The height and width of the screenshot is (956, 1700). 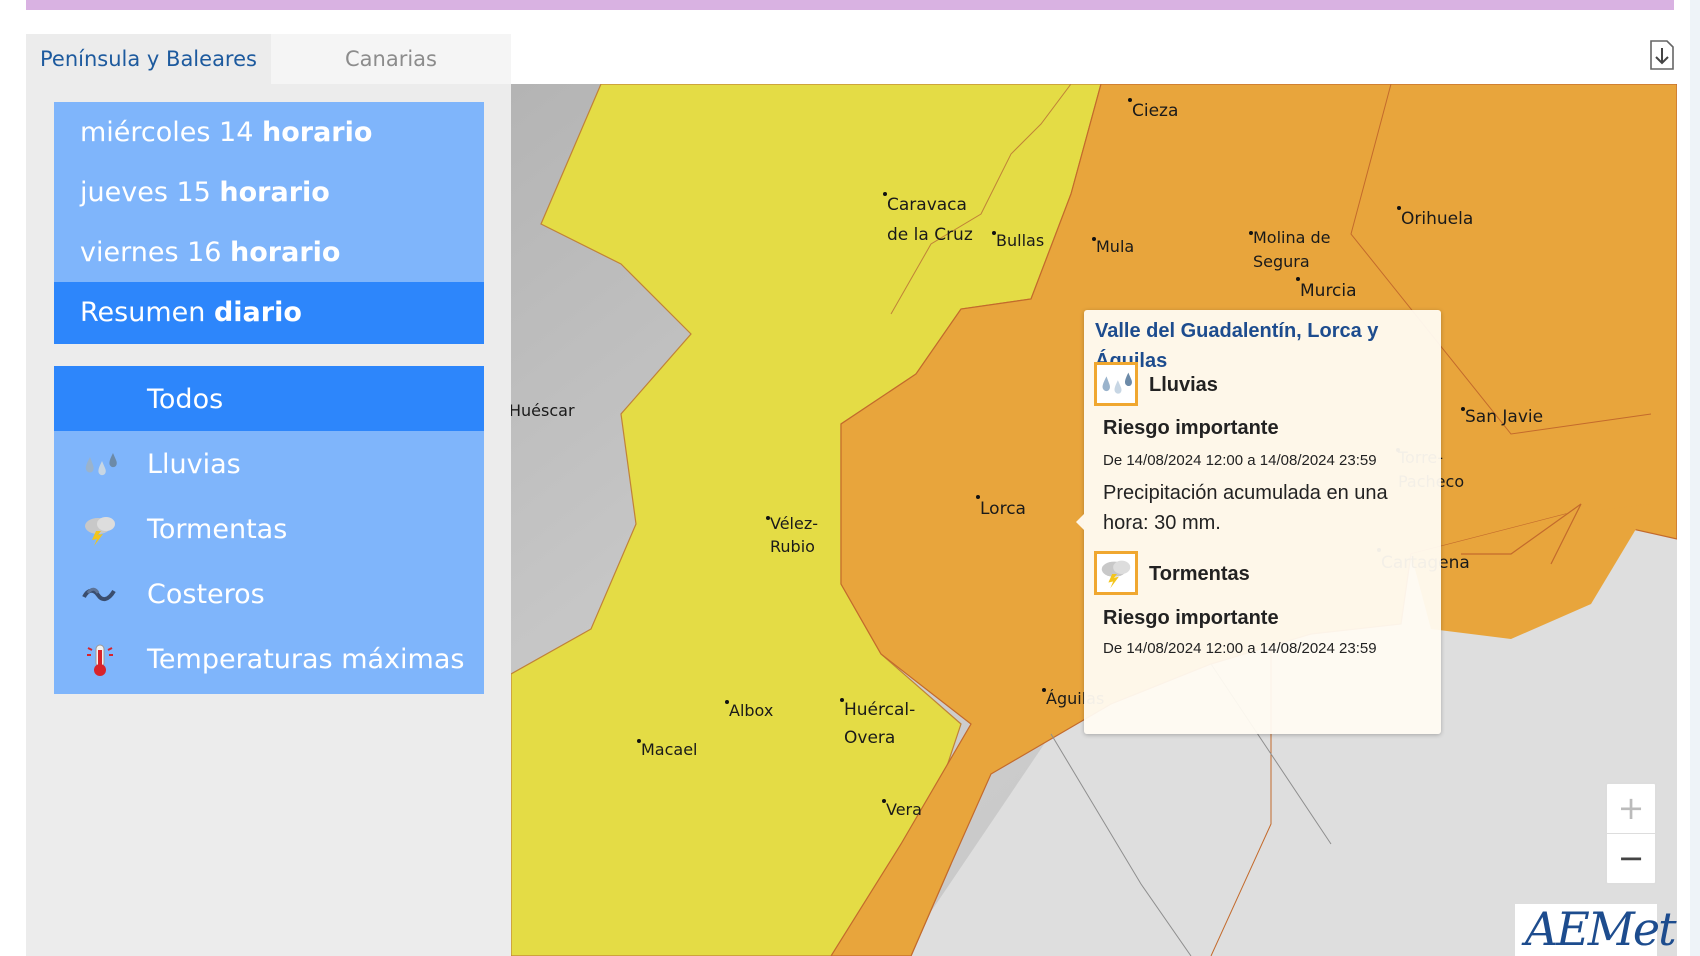 What do you see at coordinates (185, 399) in the screenshot?
I see `category-label: Todos` at bounding box center [185, 399].